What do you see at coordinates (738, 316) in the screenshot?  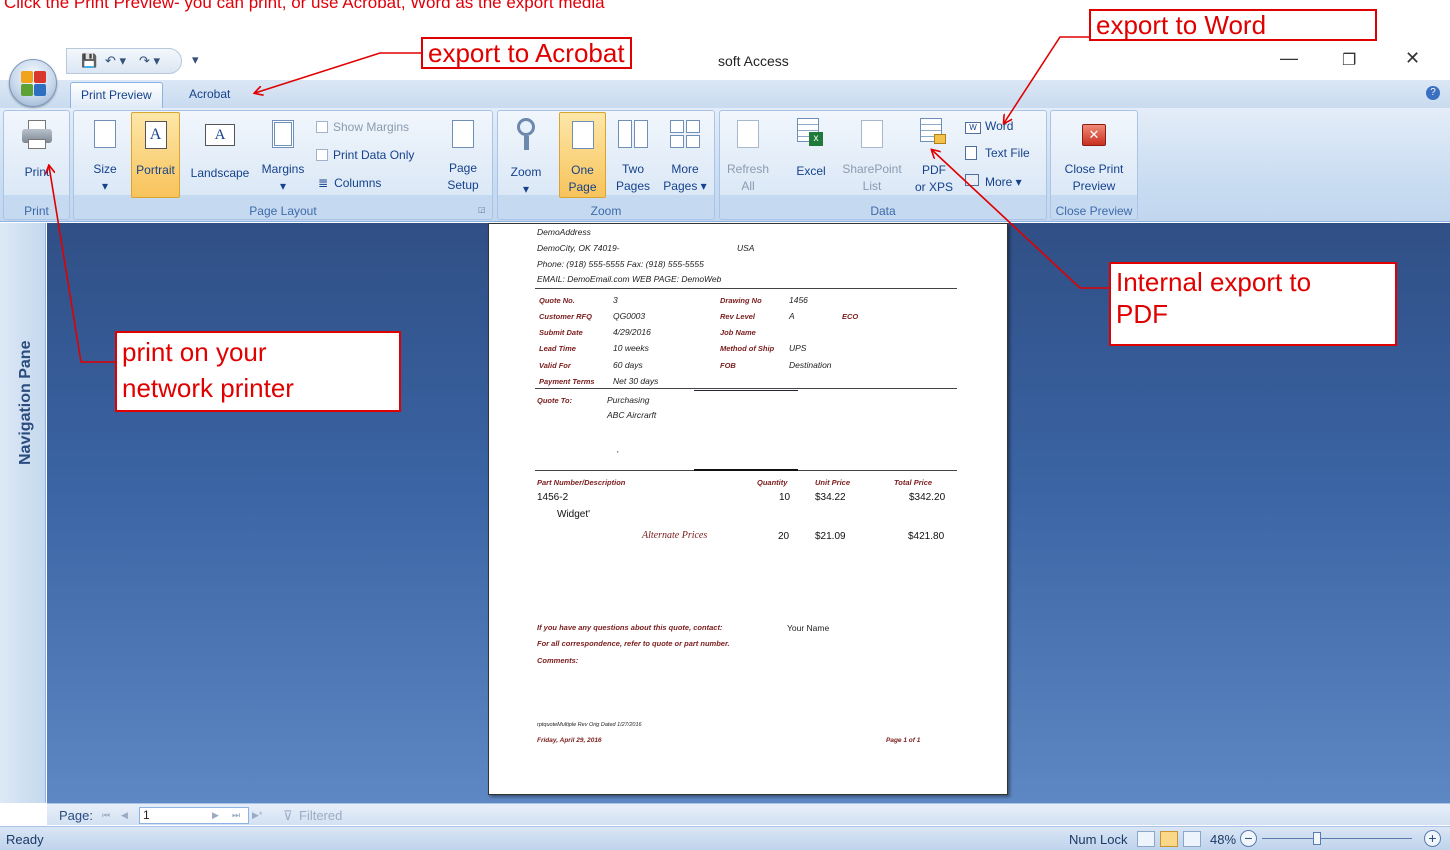 I see `doc-field-label: Rev Level` at bounding box center [738, 316].